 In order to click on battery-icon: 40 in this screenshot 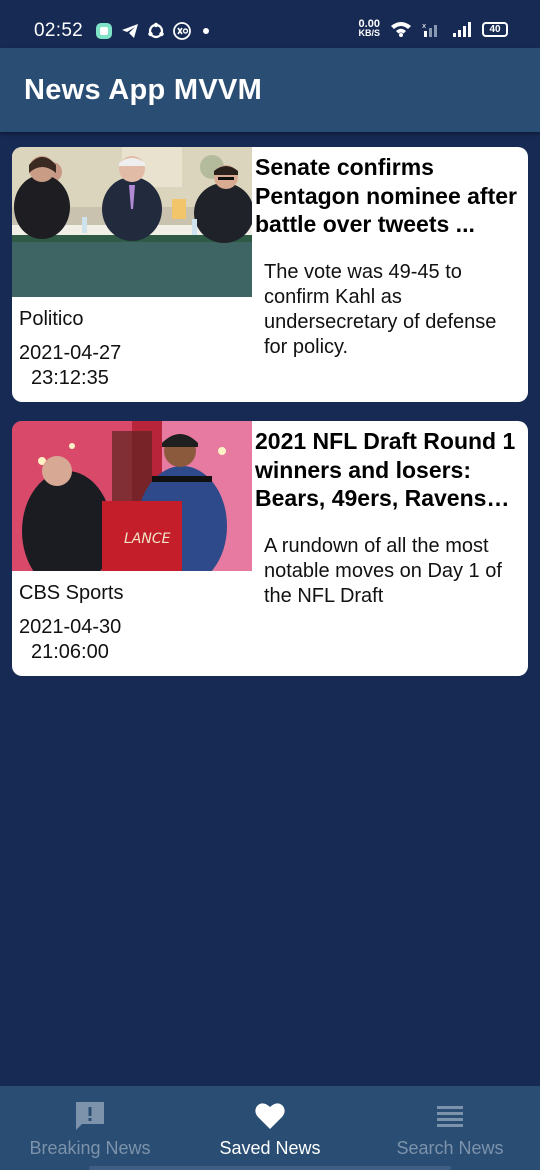, I will do `click(495, 29)`.